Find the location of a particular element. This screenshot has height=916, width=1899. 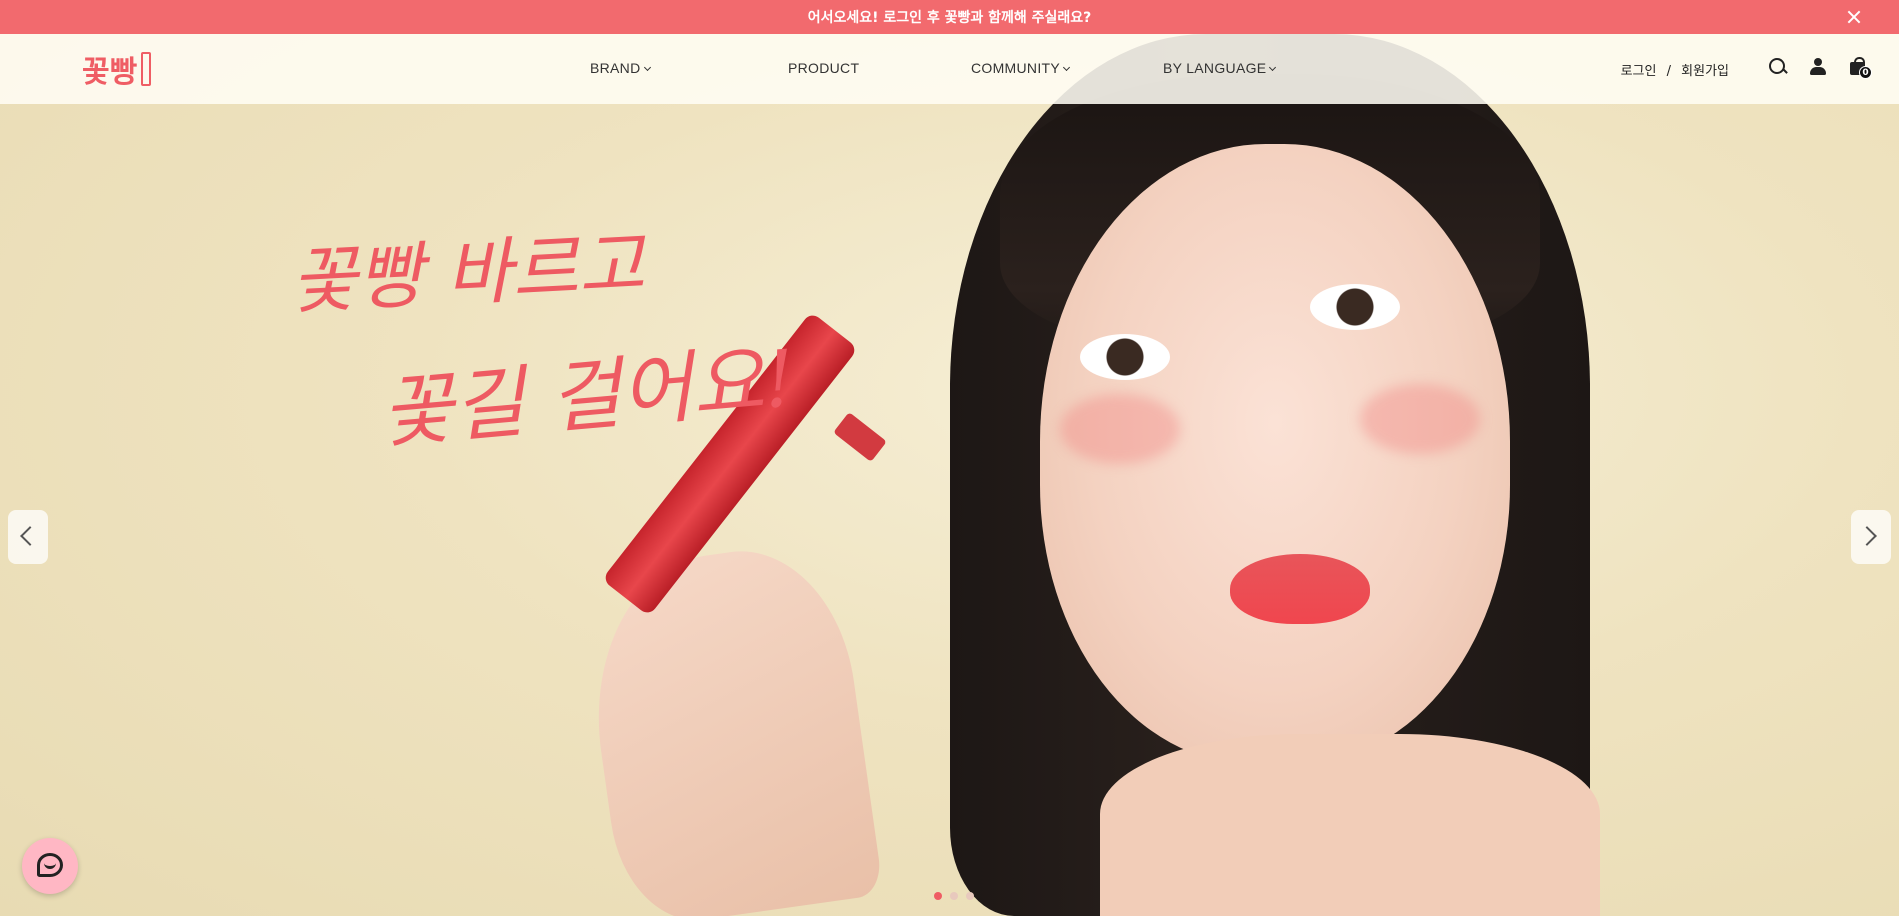

announcement-banner: 어서오세요! 로그인 후 꽃빵과 함께해 주실래요? is located at coordinates (949, 17).